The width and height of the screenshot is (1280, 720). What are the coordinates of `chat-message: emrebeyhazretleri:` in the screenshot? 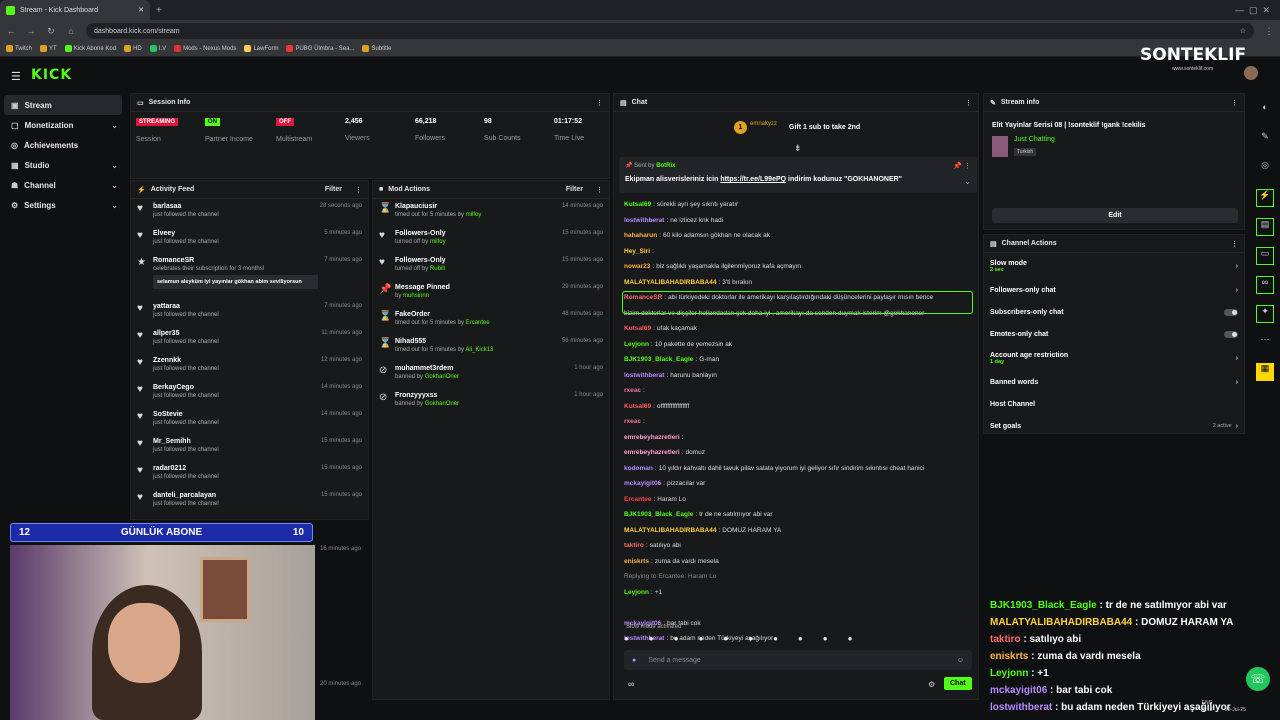 It's located at (798, 438).